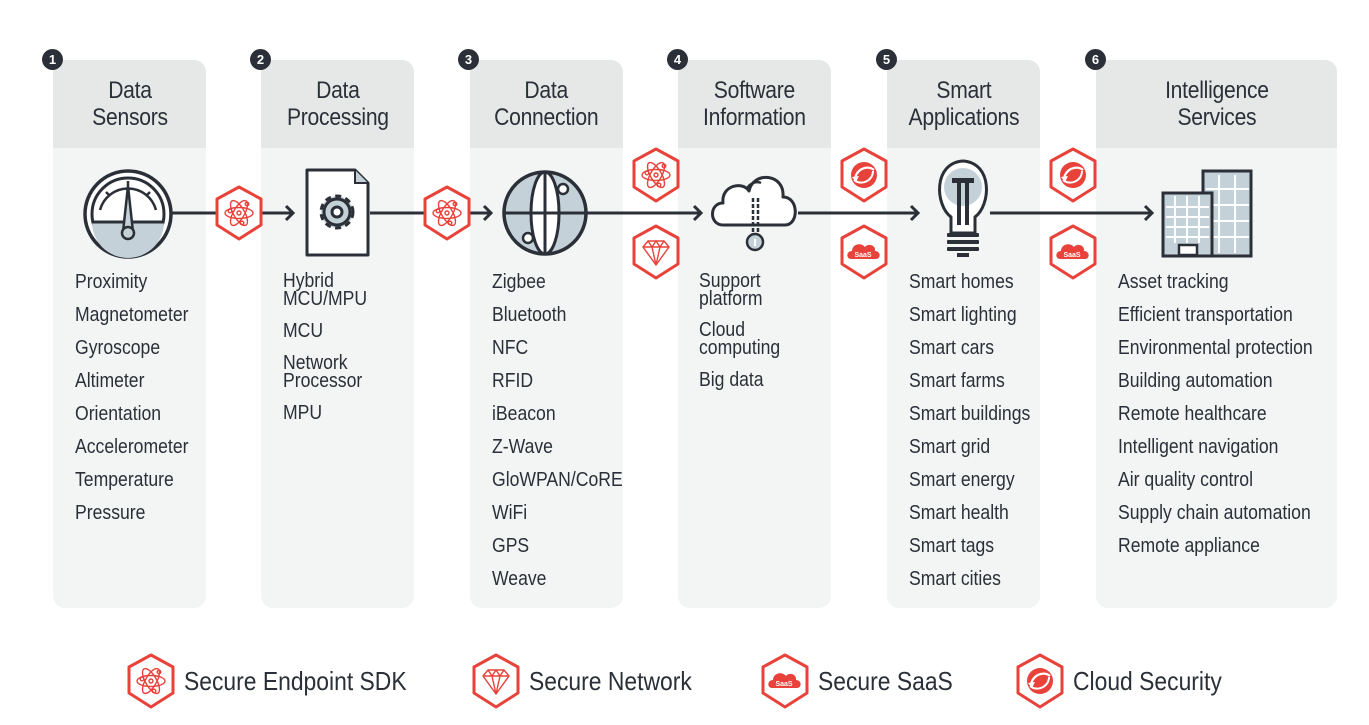  What do you see at coordinates (295, 680) in the screenshot?
I see `legend-label: Secure Endpoint SDK` at bounding box center [295, 680].